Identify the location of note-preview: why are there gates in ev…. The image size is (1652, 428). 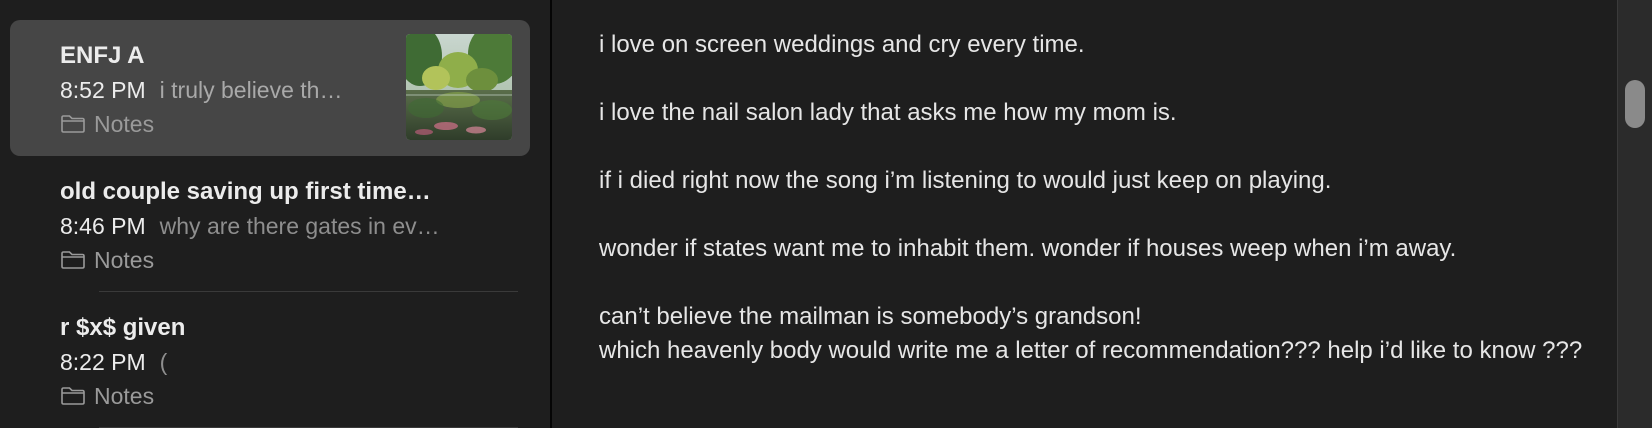
(299, 226).